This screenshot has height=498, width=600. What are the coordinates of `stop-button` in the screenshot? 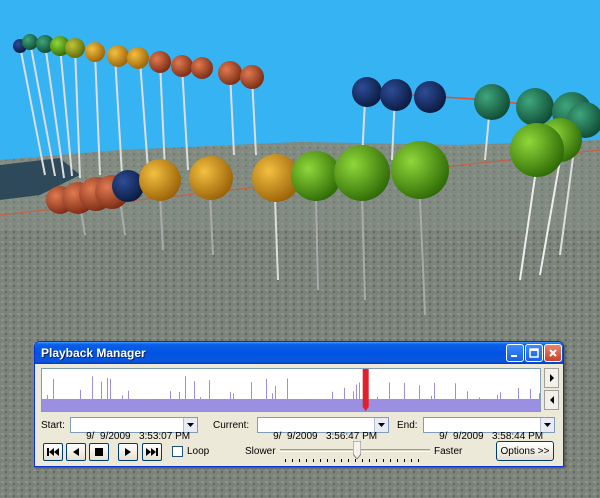 It's located at (99, 452).